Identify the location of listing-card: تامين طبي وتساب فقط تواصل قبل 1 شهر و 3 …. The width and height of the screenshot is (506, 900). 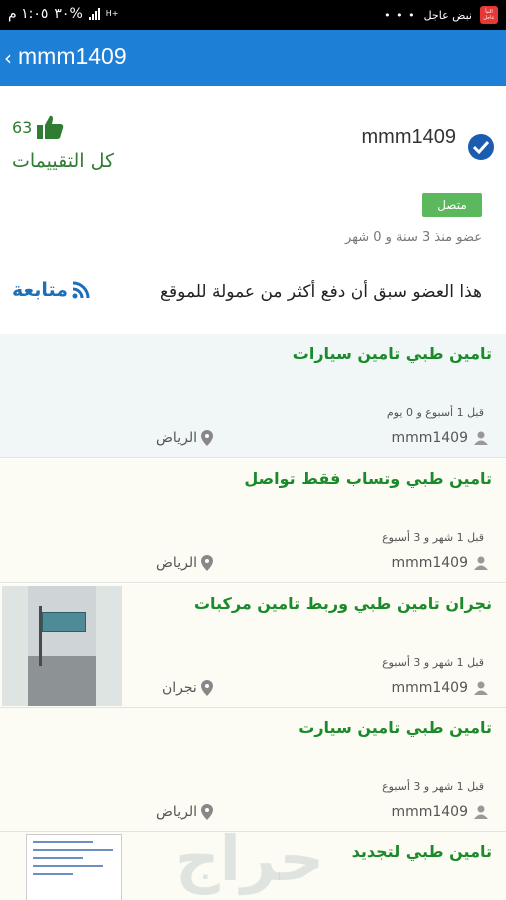
(253, 521).